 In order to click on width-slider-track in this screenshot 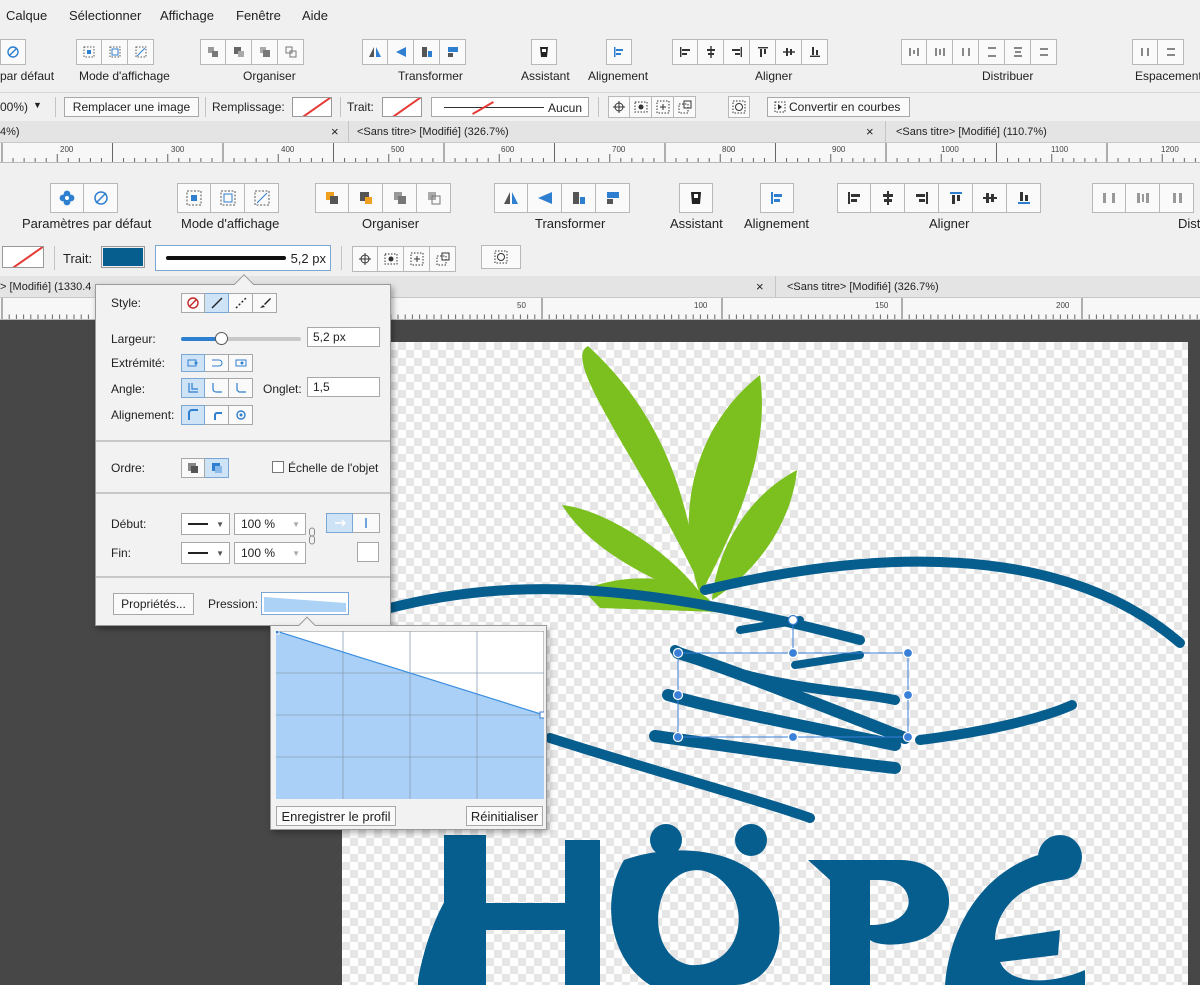, I will do `click(241, 338)`.